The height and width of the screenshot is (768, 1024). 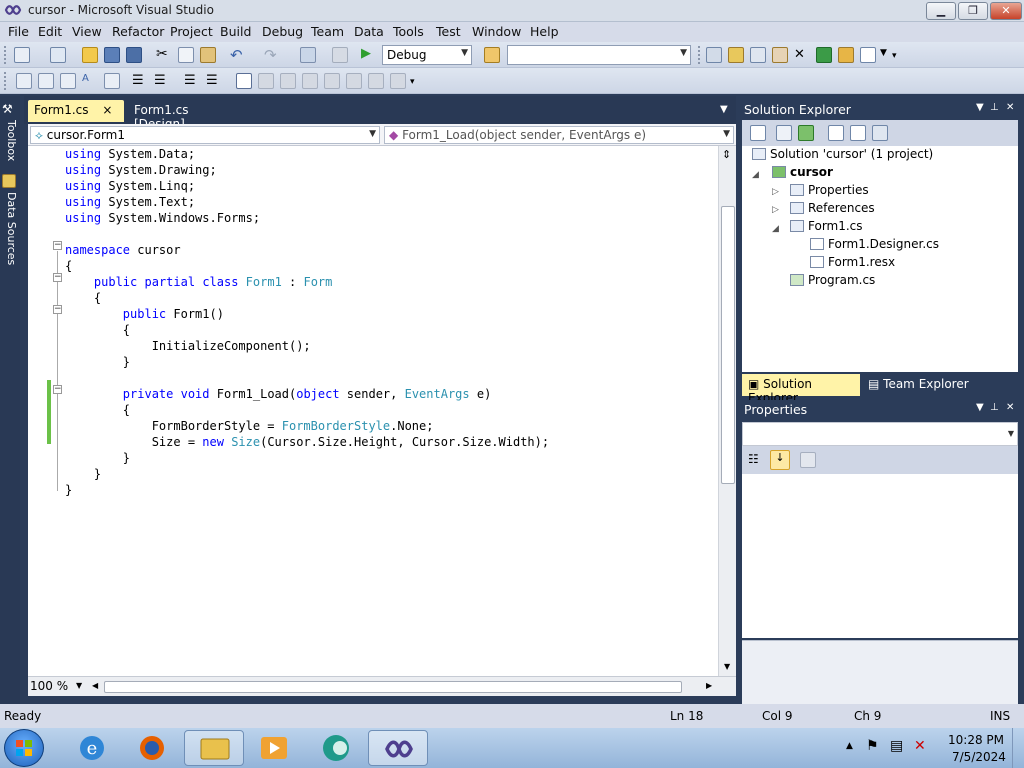 What do you see at coordinates (727, 411) in the screenshot?
I see `vertical-scrollbar: ⇕ ▼` at bounding box center [727, 411].